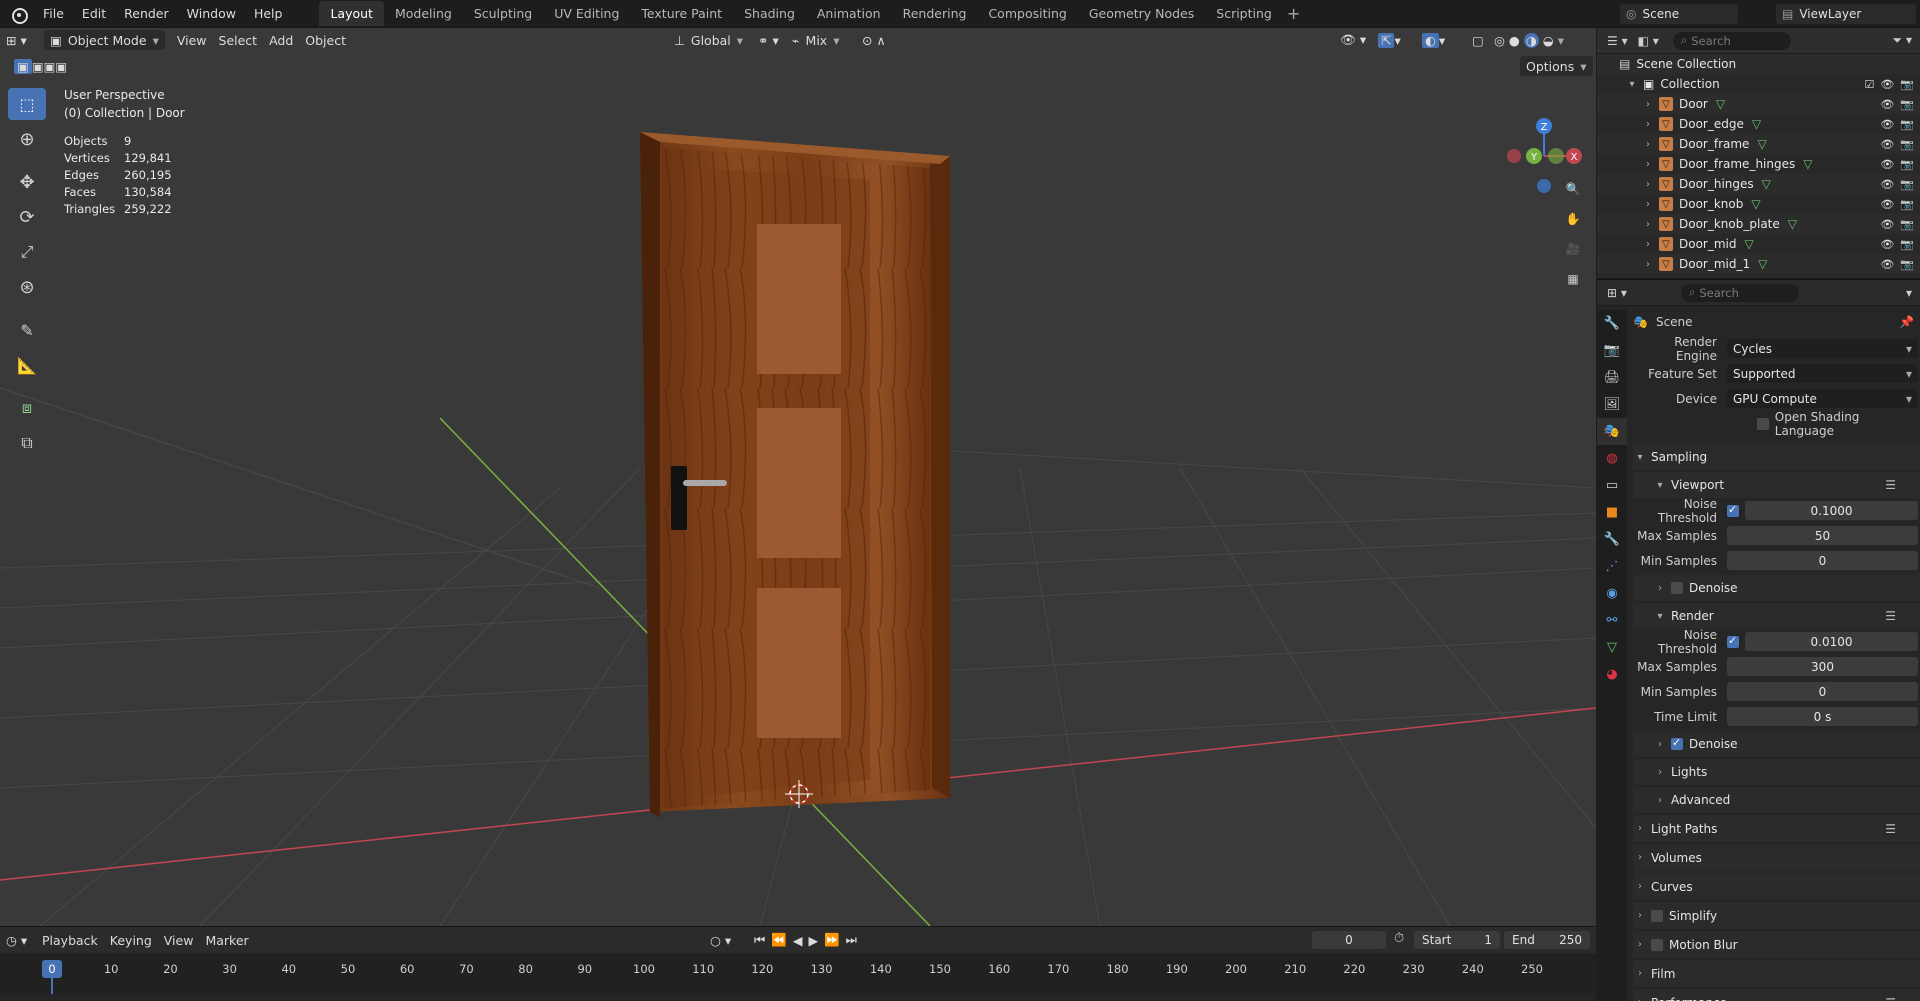 Image resolution: width=1920 pixels, height=1001 pixels. Describe the element at coordinates (1822, 666) in the screenshot. I see `render-max-samples-field: 300` at that location.